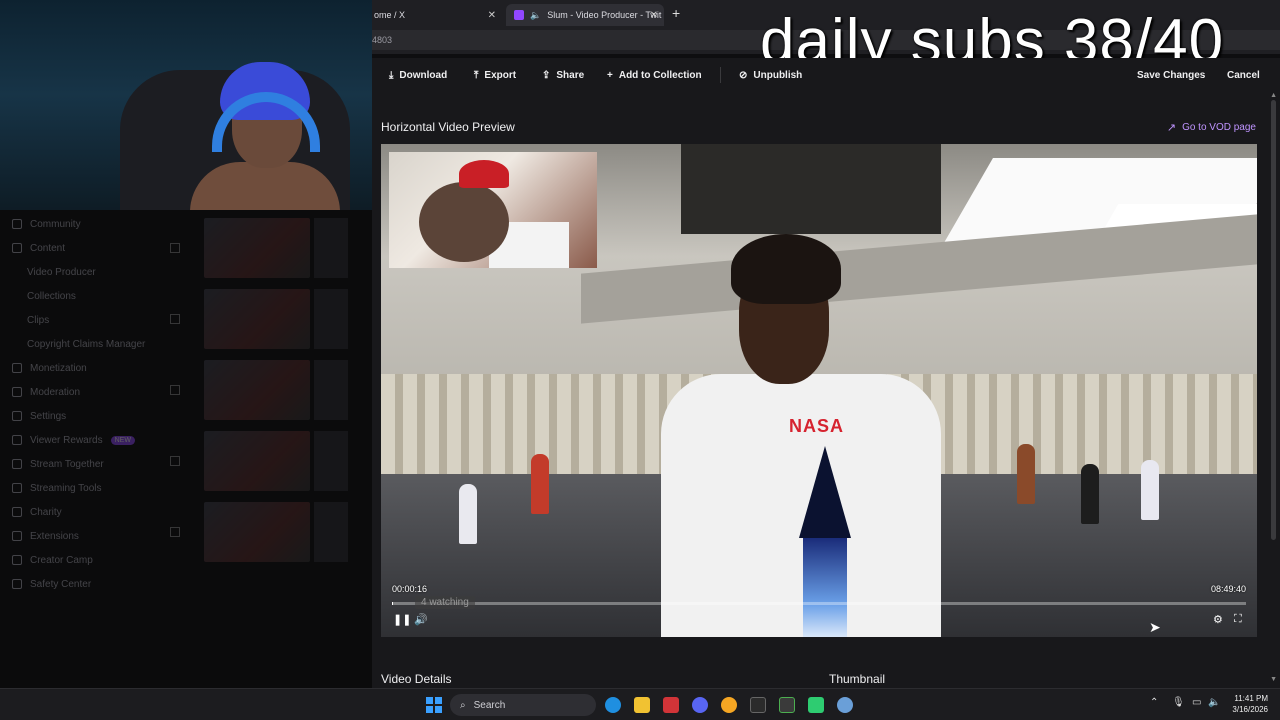 Image resolution: width=1280 pixels, height=720 pixels. Describe the element at coordinates (421, 619) in the screenshot. I see `volume-icon: 🔊` at that location.